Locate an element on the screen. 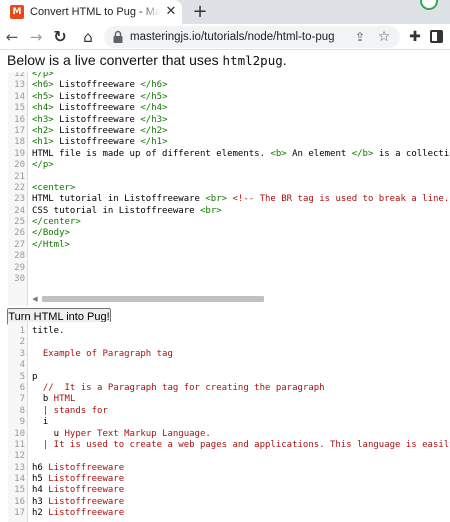  code-line: 3 Example of Paragraph tag is located at coordinates (229, 354).